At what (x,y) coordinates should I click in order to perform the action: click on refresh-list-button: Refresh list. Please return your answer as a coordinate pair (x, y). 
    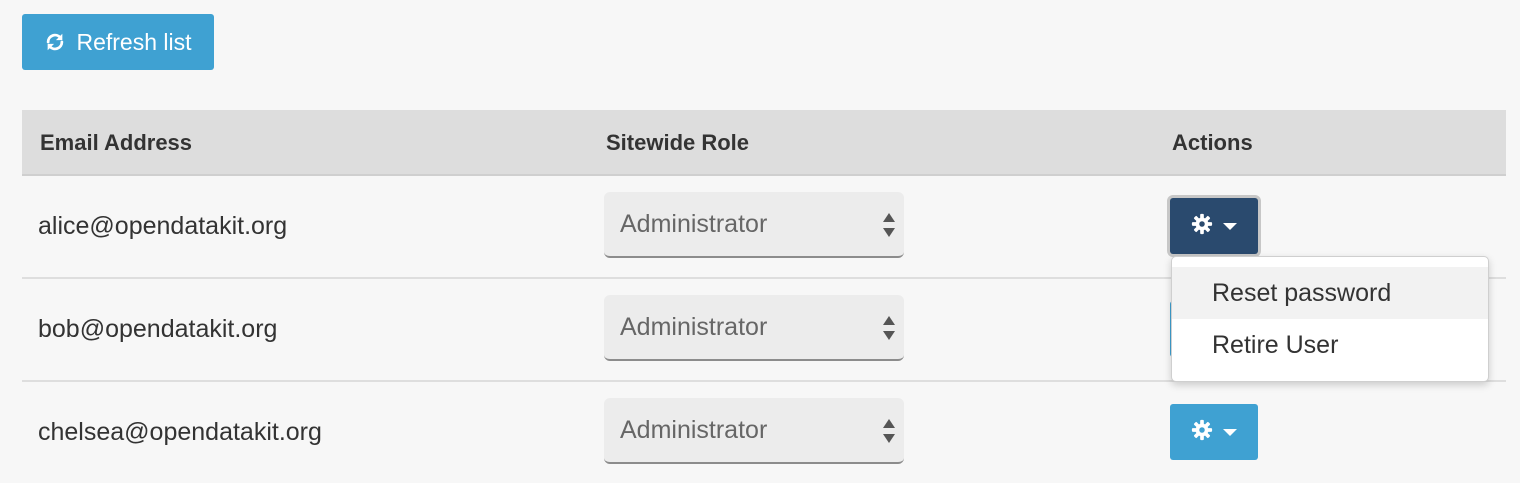
    Looking at the image, I should click on (118, 42).